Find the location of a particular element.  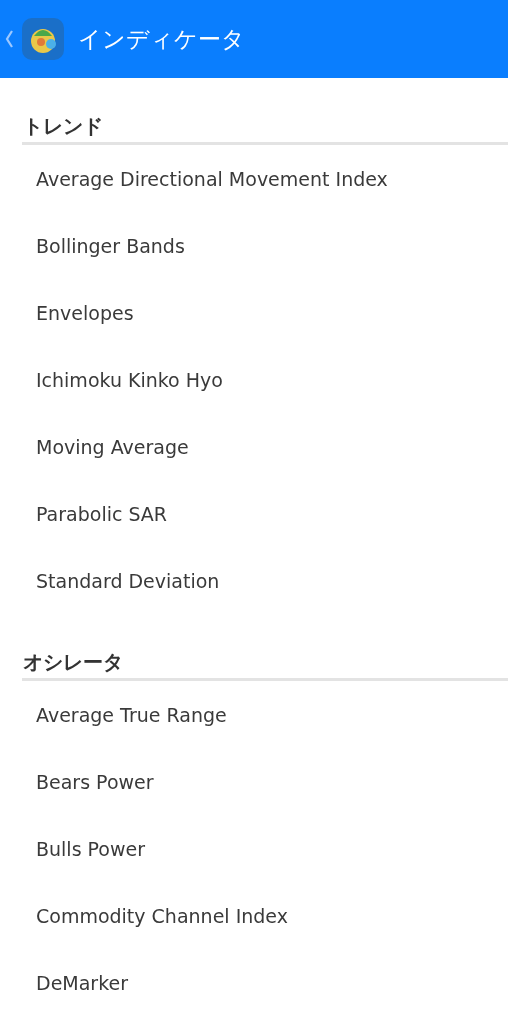

section-header: トレンド is located at coordinates (62, 127).